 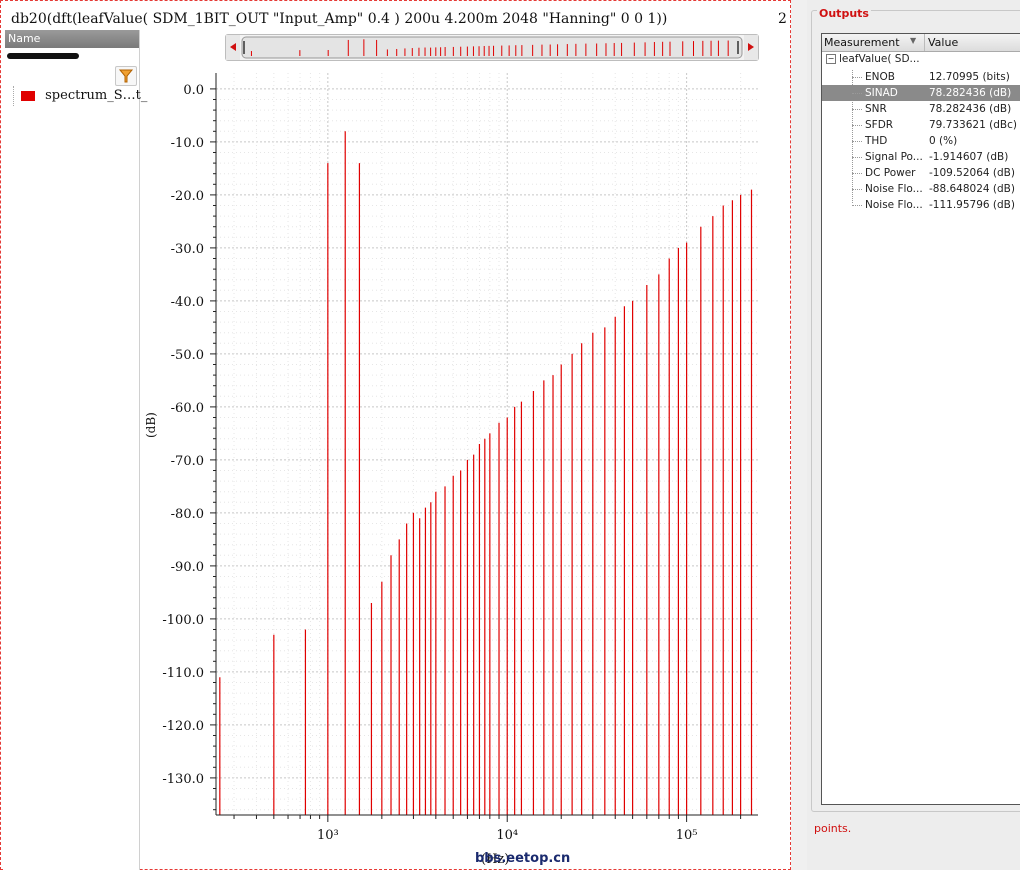 I want to click on y-axis-label: (dB), so click(x=151, y=425).